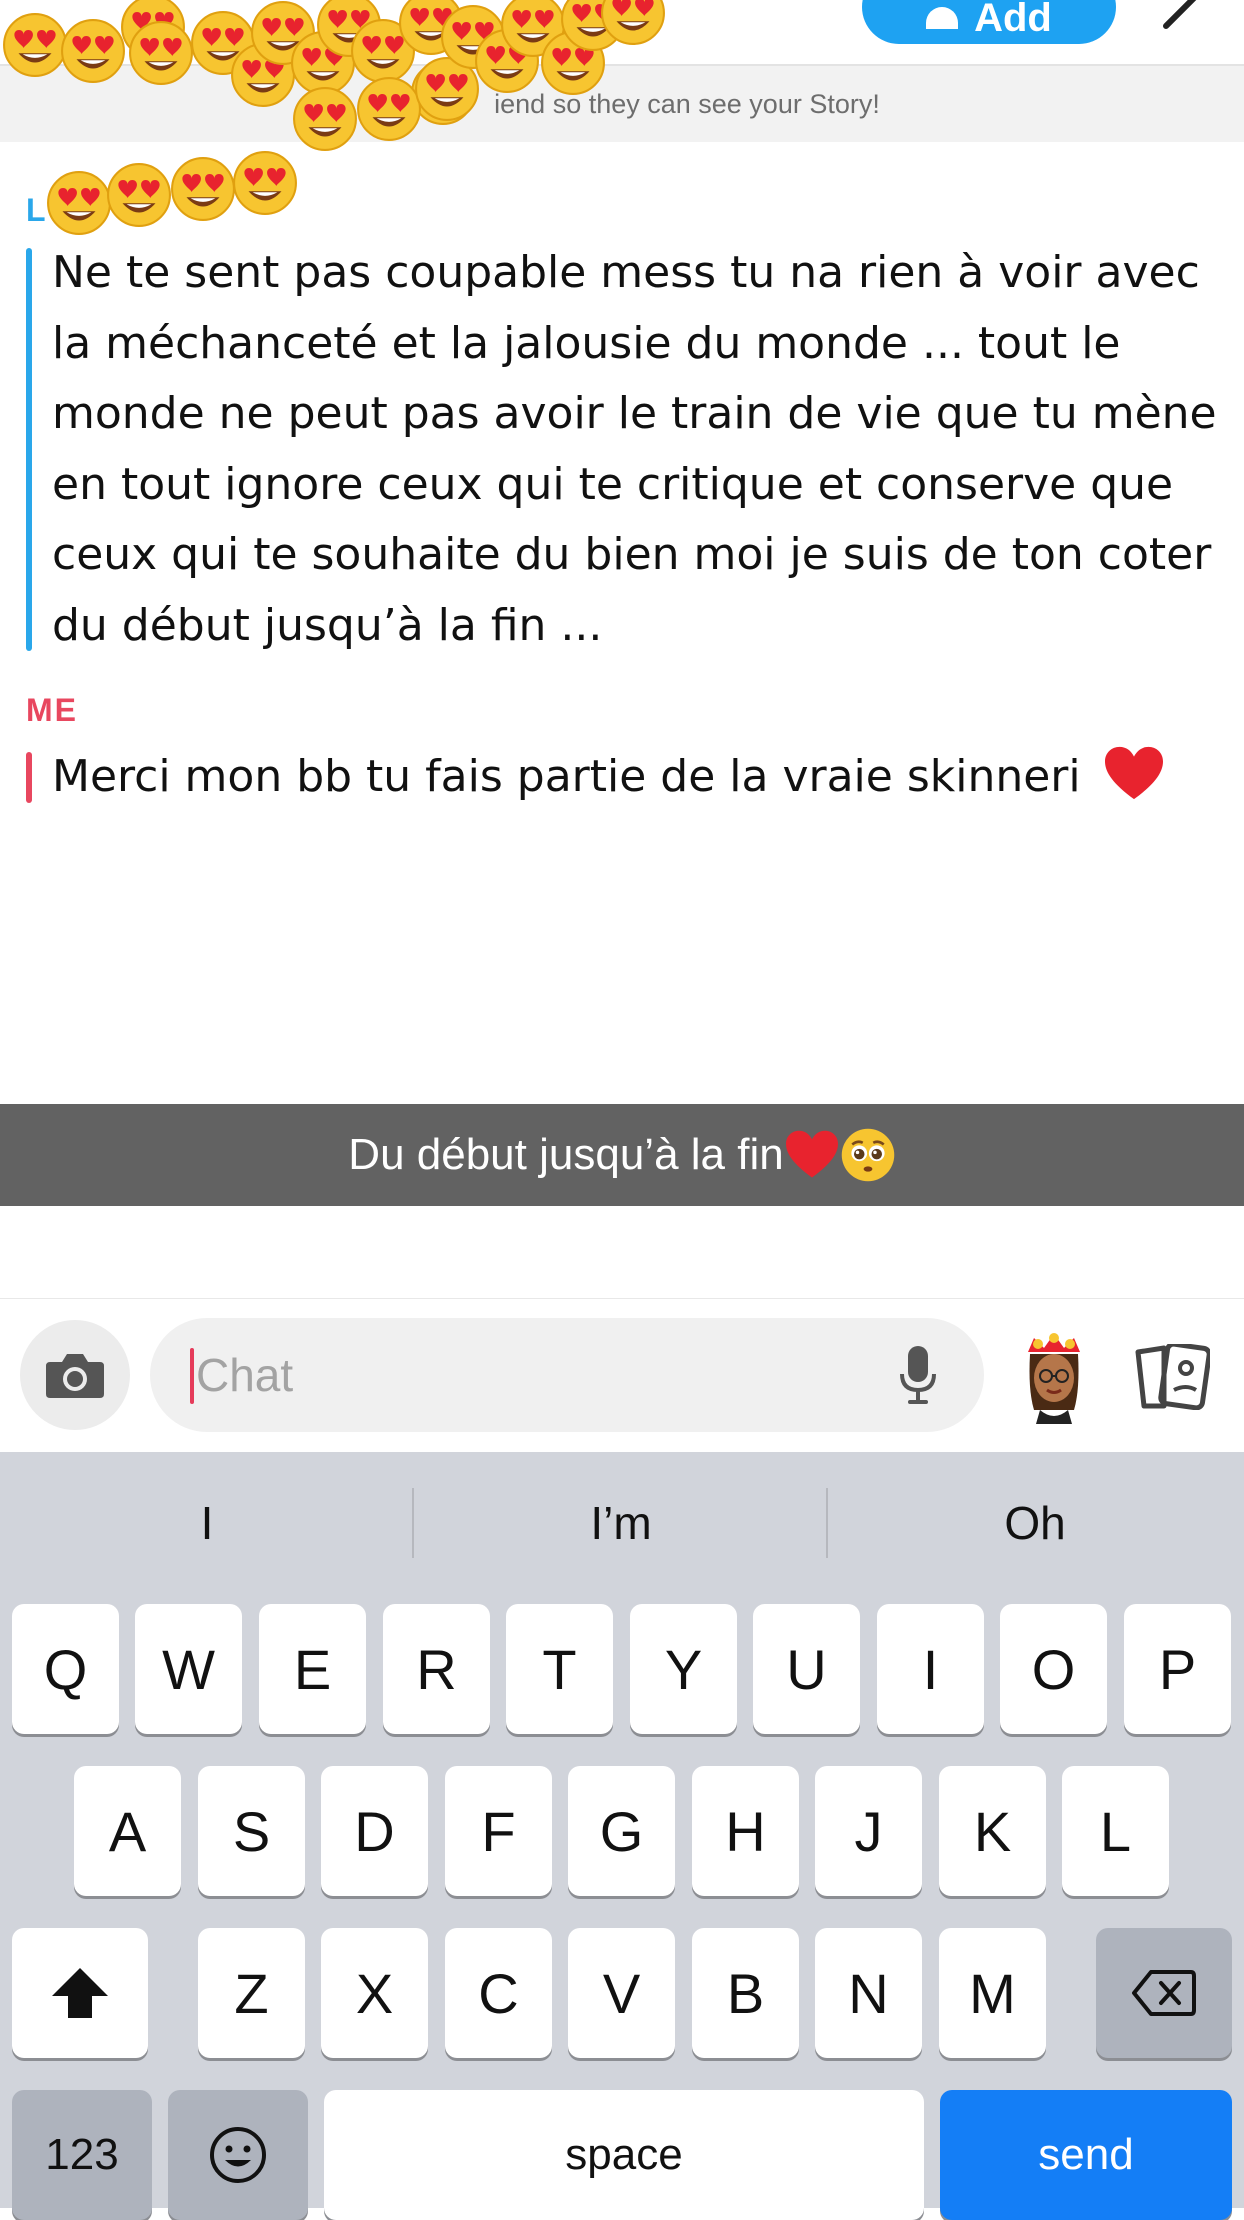 This screenshot has height=2220, width=1244. What do you see at coordinates (436, 1669) in the screenshot?
I see `key-r: R` at bounding box center [436, 1669].